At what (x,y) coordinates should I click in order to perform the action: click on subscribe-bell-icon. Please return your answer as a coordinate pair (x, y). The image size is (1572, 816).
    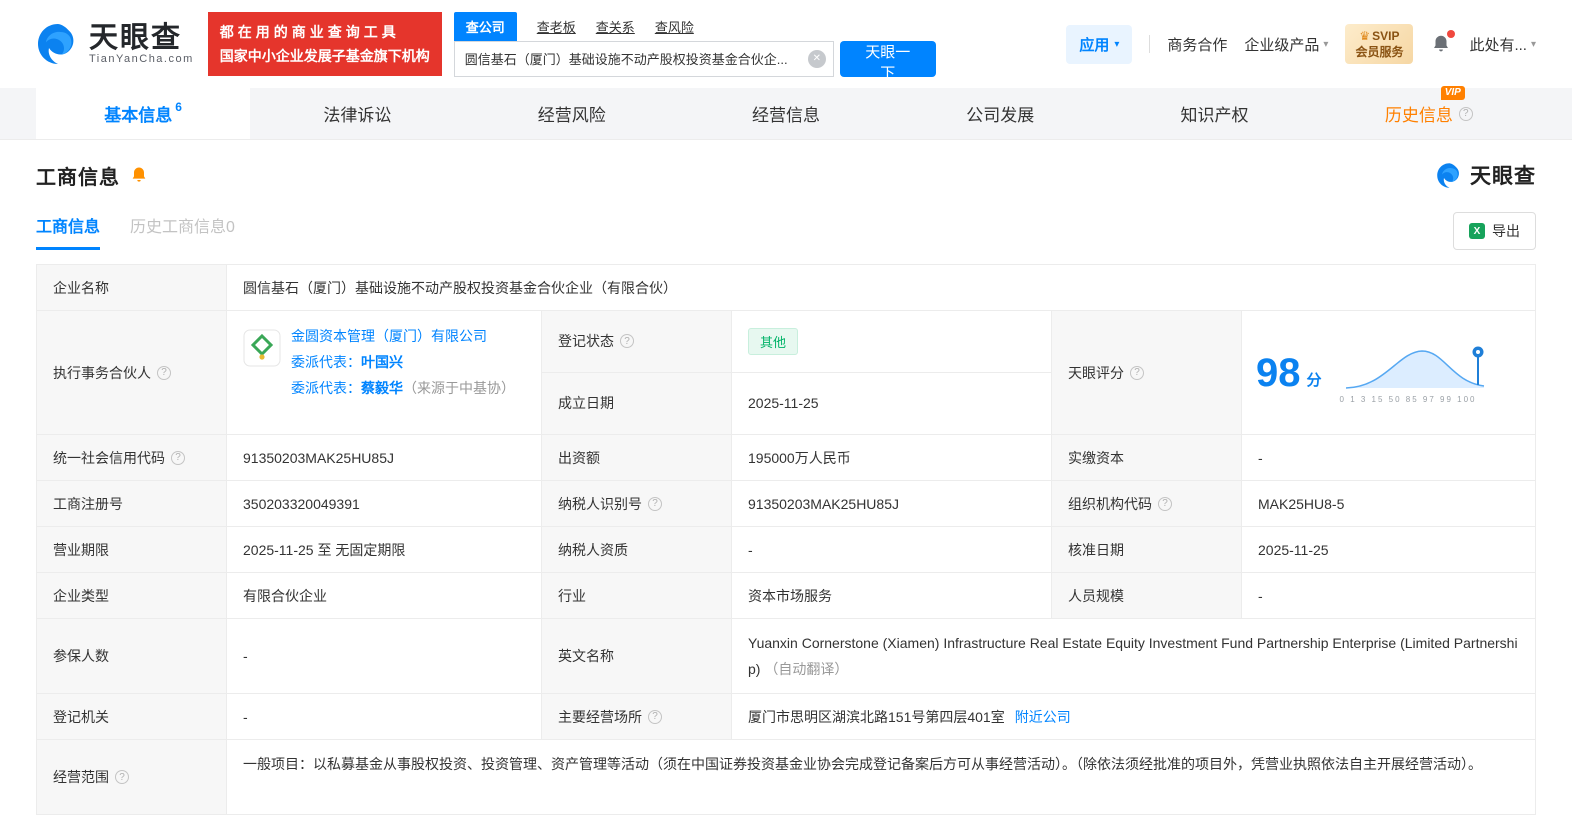
    Looking at the image, I should click on (139, 175).